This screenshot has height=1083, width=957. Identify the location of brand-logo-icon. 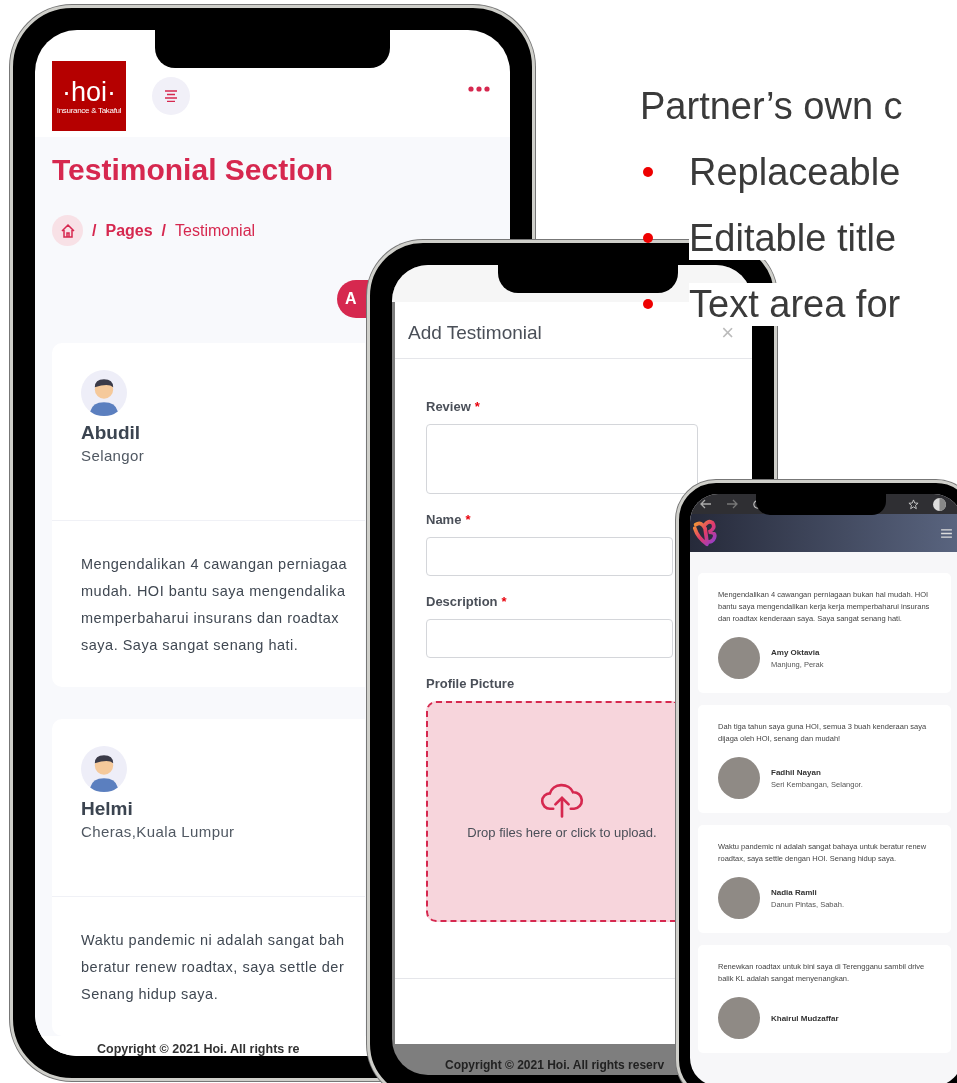
(706, 533).